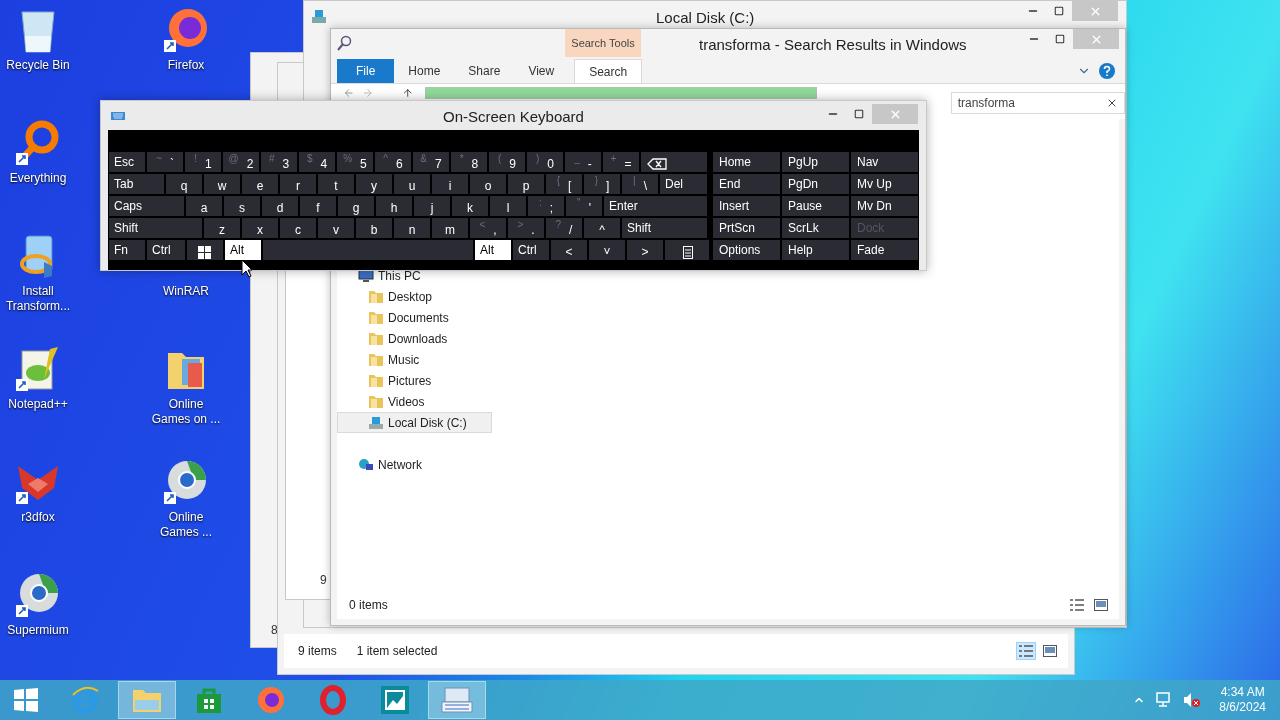 The height and width of the screenshot is (720, 1280). Describe the element at coordinates (457, 700) in the screenshot. I see `taskbar-button` at that location.